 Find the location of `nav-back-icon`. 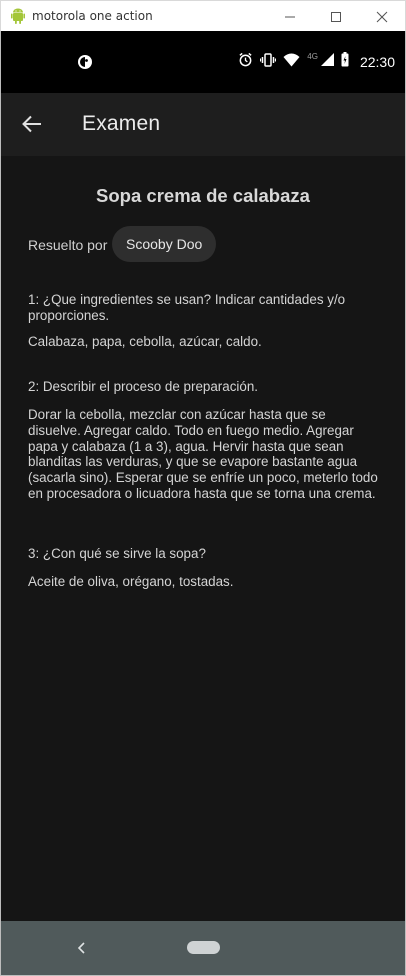

nav-back-icon is located at coordinates (81, 948).